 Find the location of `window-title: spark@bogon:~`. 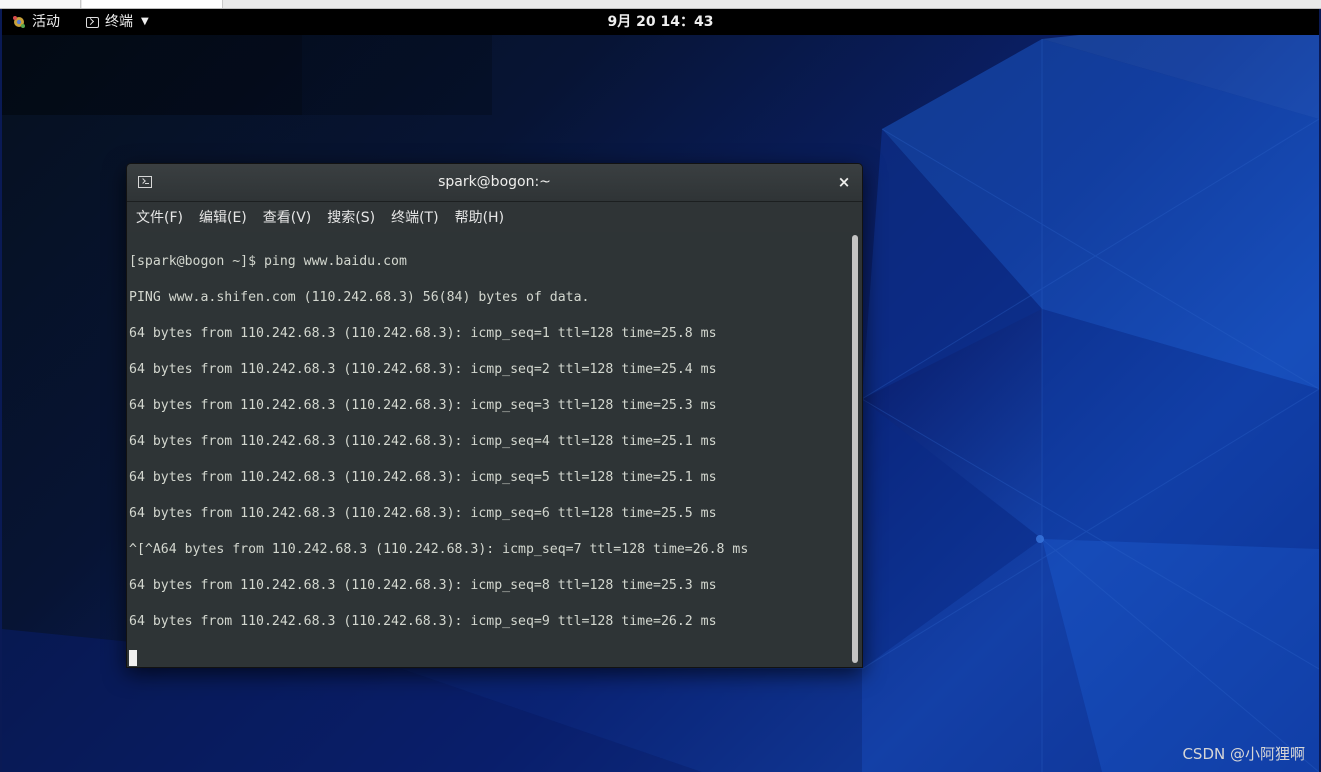

window-title: spark@bogon:~ is located at coordinates (494, 182).